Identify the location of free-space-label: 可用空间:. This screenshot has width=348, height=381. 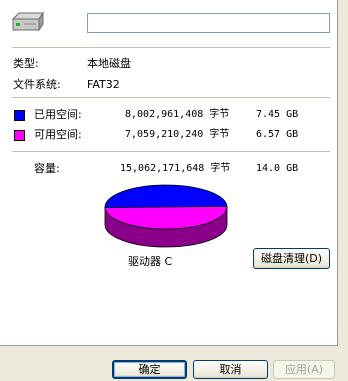
(58, 134).